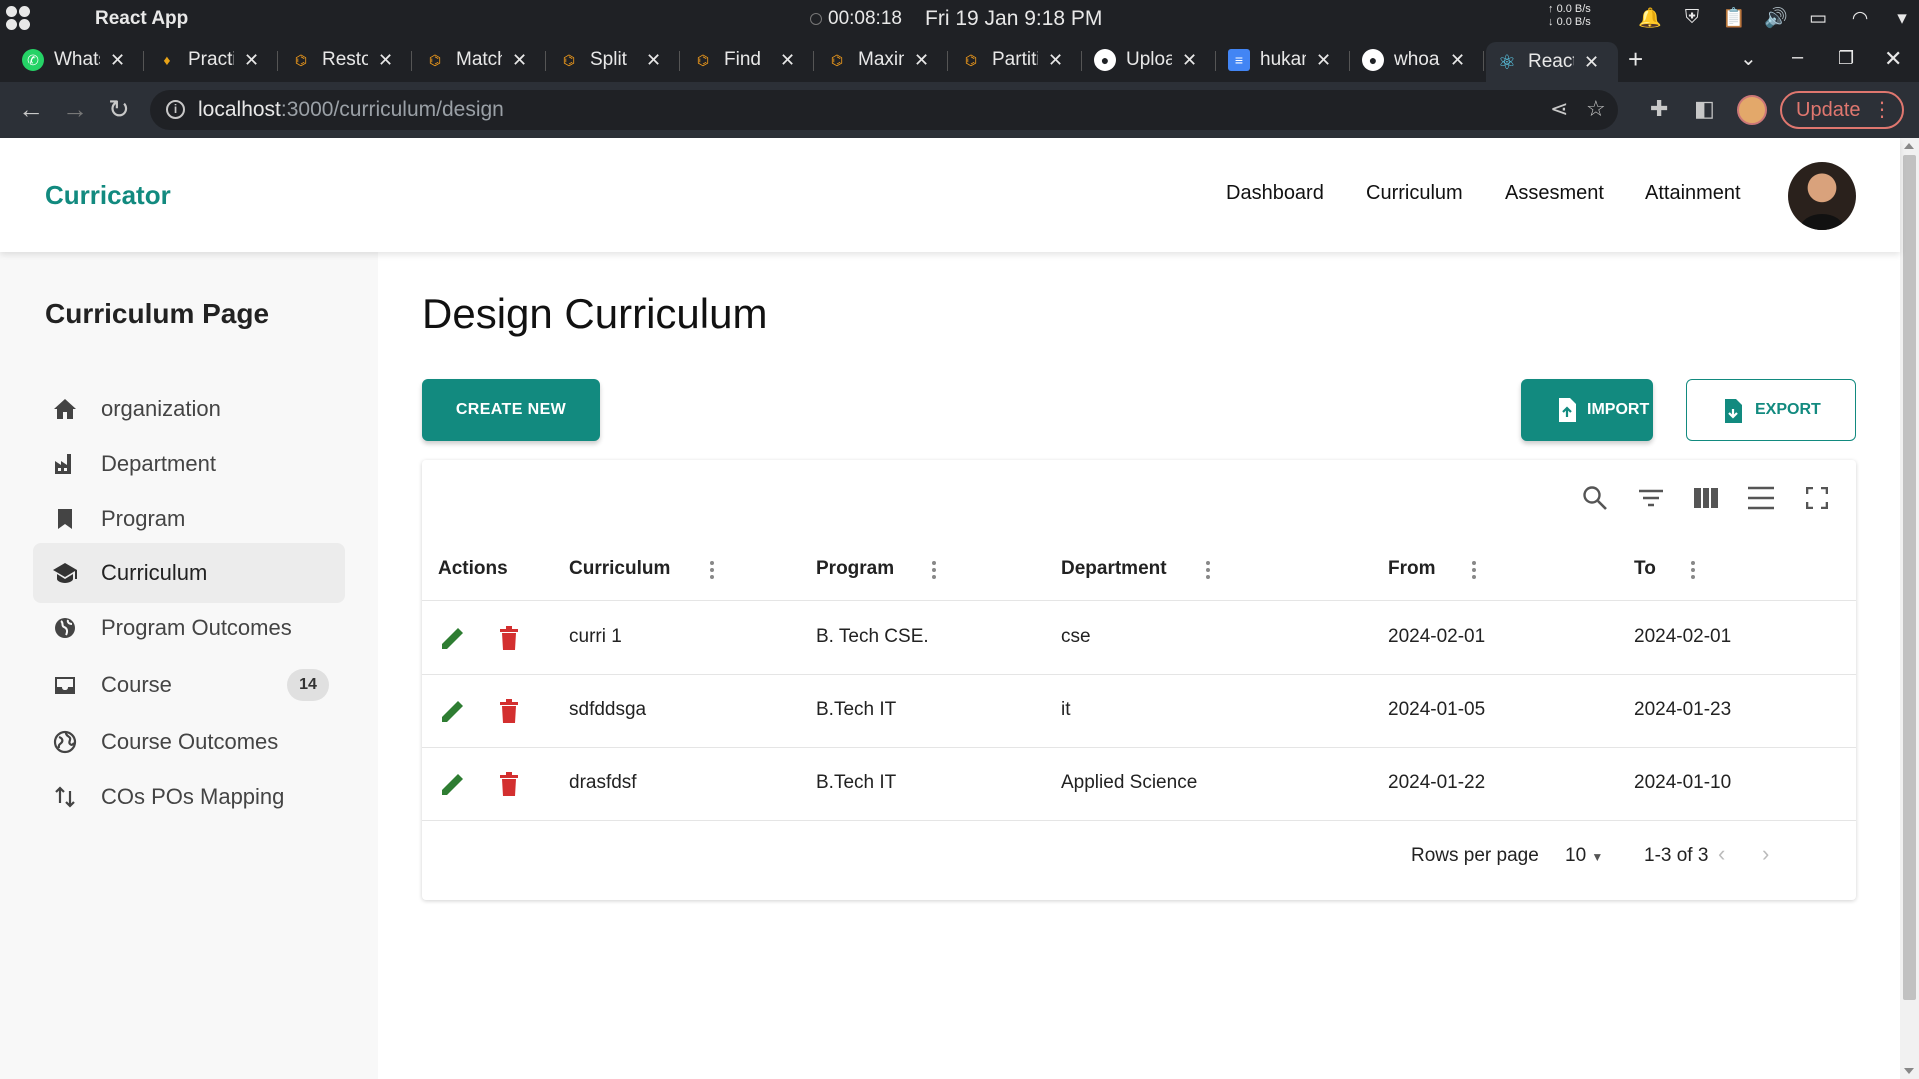 The width and height of the screenshot is (1919, 1079). I want to click on wifi-icon: ◠, so click(1860, 18).